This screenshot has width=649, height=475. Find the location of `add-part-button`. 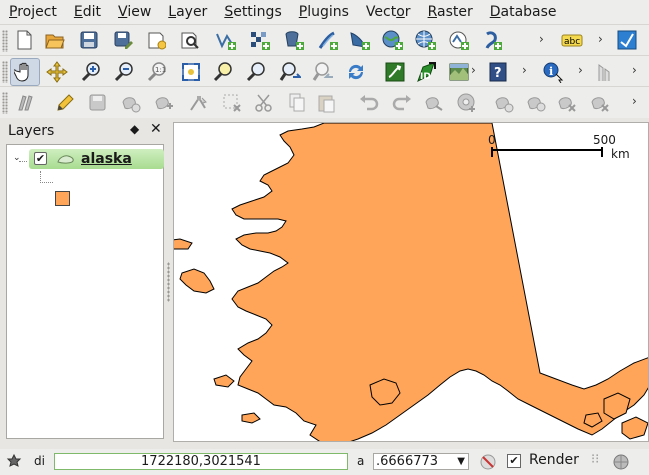

add-part-button is located at coordinates (503, 102).